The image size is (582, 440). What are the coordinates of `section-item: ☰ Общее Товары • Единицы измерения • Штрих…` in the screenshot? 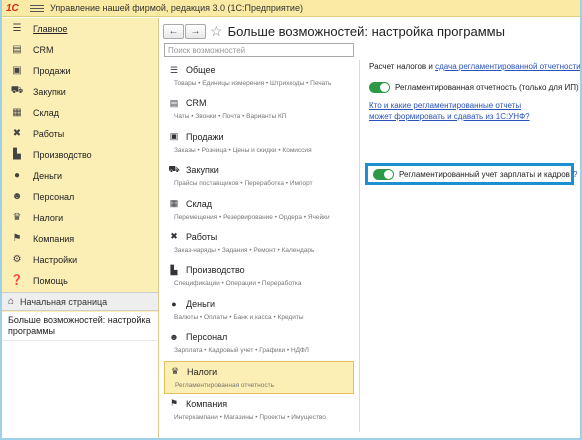 It's located at (259, 76).